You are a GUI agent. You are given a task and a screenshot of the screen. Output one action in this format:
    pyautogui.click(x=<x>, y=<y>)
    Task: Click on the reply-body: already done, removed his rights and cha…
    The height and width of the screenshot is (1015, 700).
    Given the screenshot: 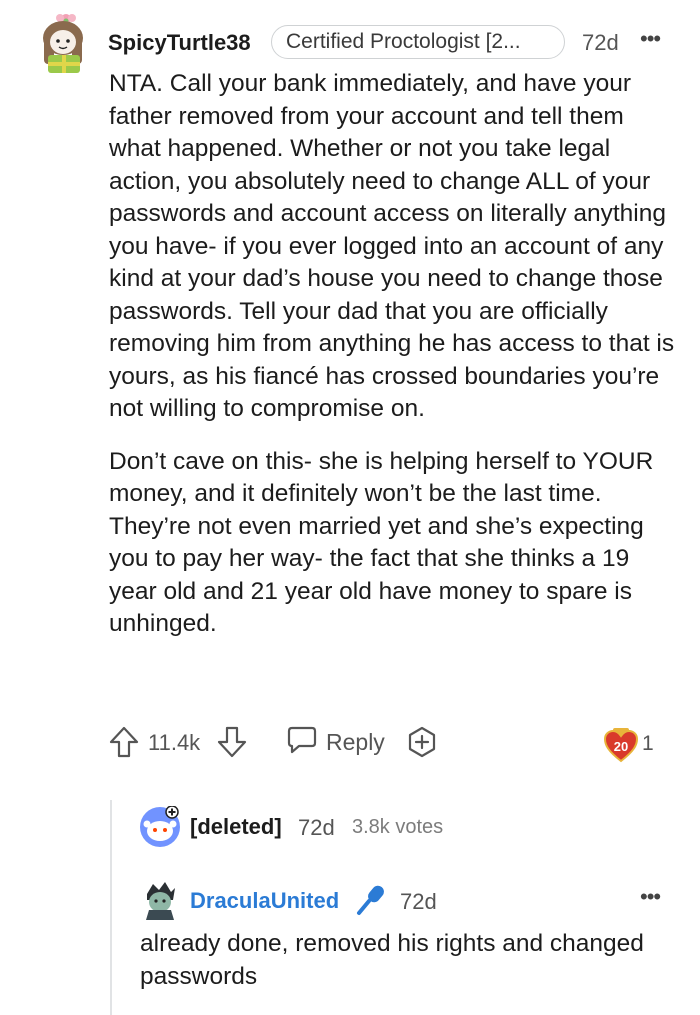 What is the action you would take?
    pyautogui.click(x=392, y=960)
    